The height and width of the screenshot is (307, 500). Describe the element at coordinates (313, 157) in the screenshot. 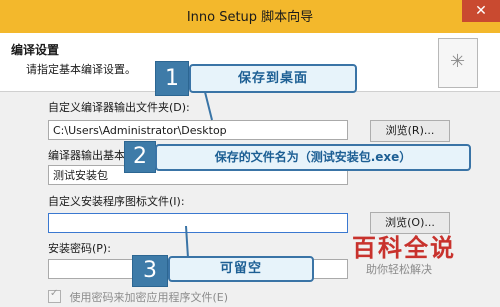

I see `callout-2-text: 保存的文件名为（测试安装包.exe）` at that location.